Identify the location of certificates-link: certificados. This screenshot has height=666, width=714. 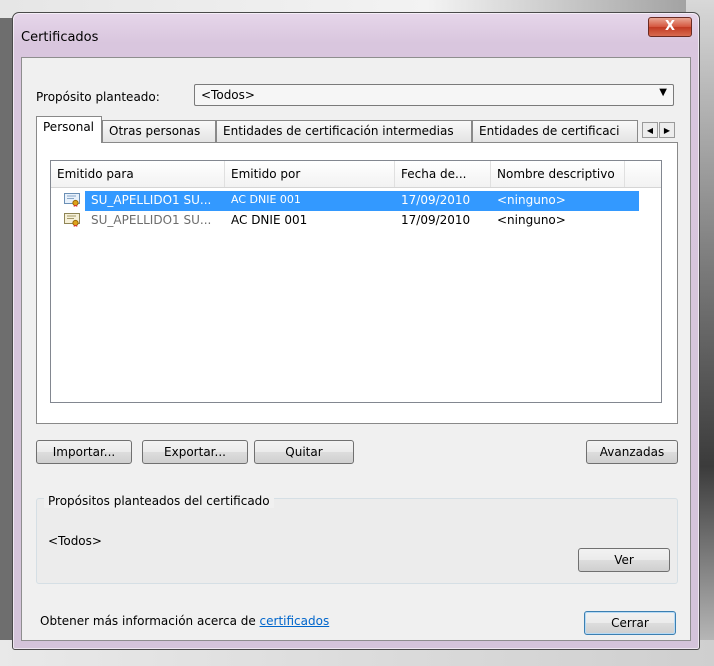
(295, 621).